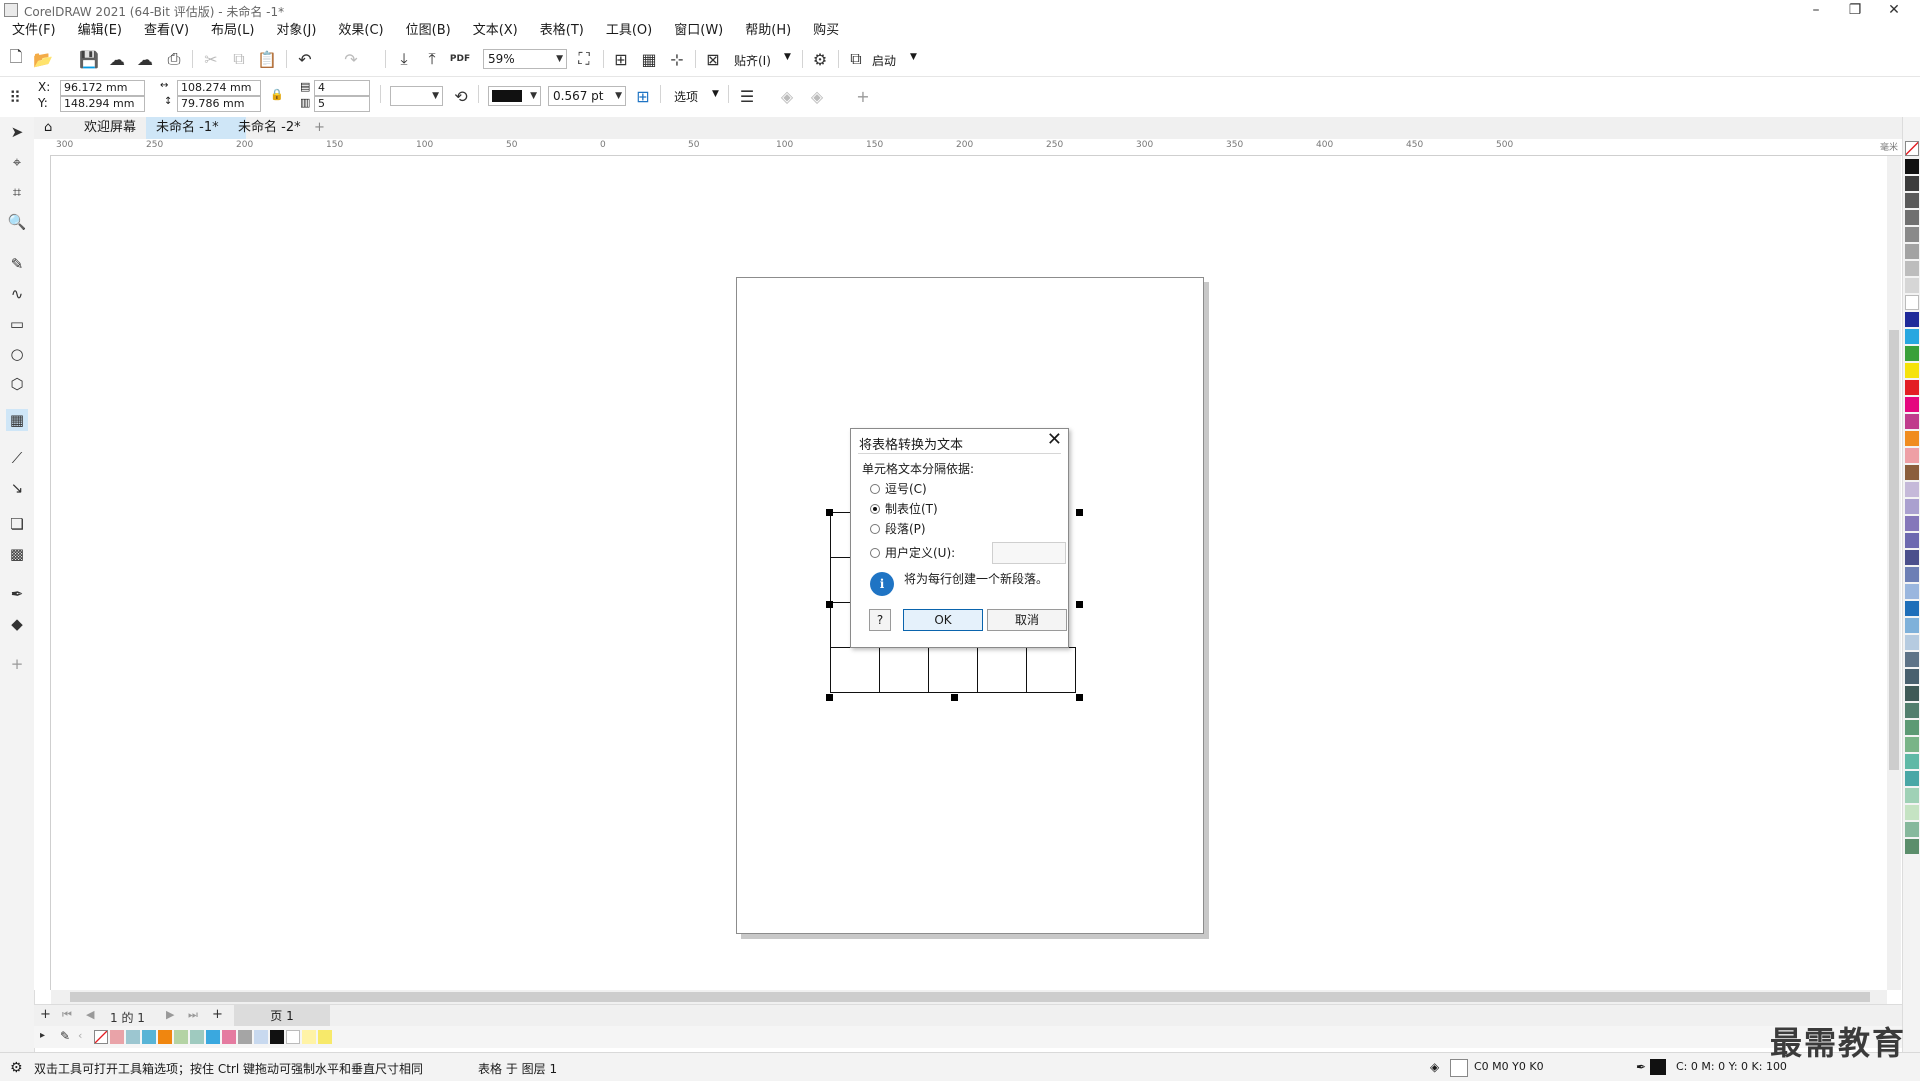  I want to click on options-dropdown: 选项, so click(686, 96).